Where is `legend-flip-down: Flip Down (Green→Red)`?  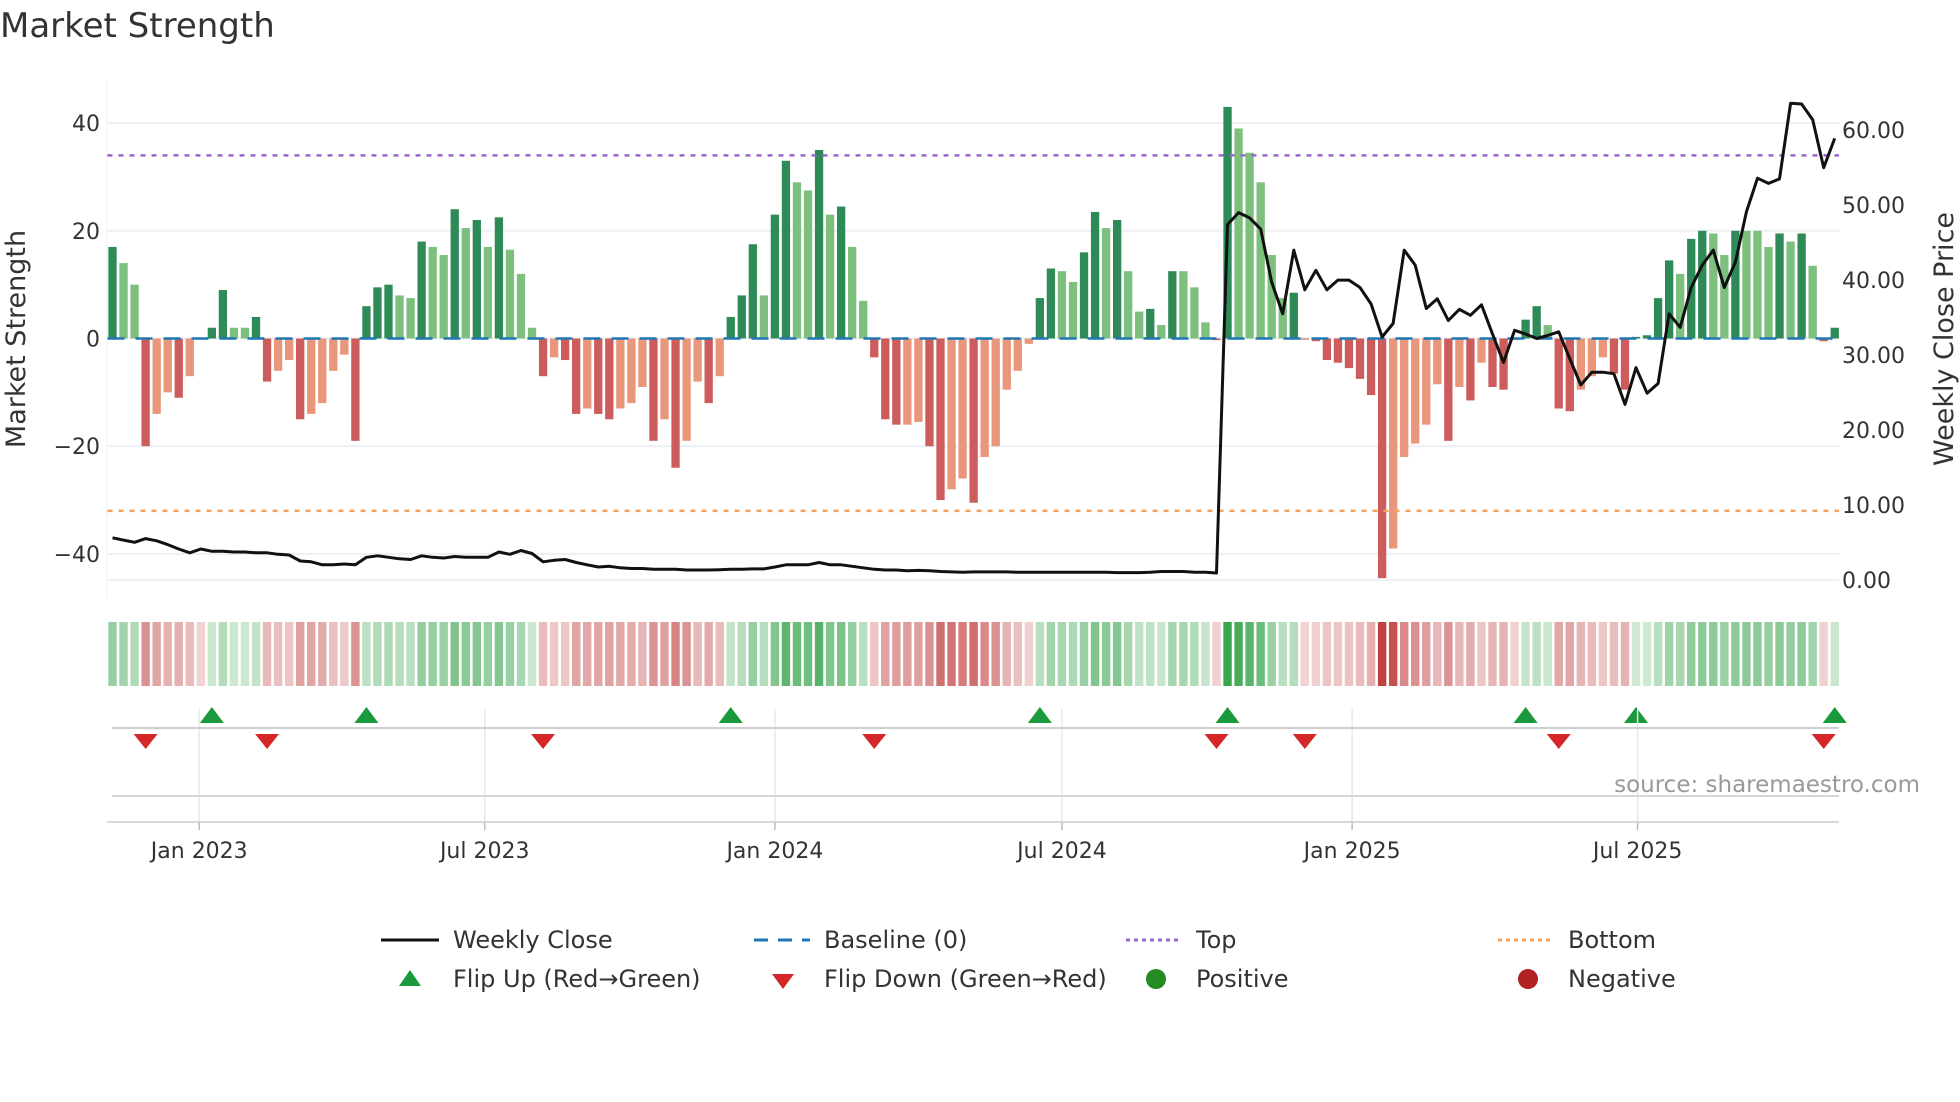
legend-flip-down: Flip Down (Green→Red) is located at coordinates (930, 979).